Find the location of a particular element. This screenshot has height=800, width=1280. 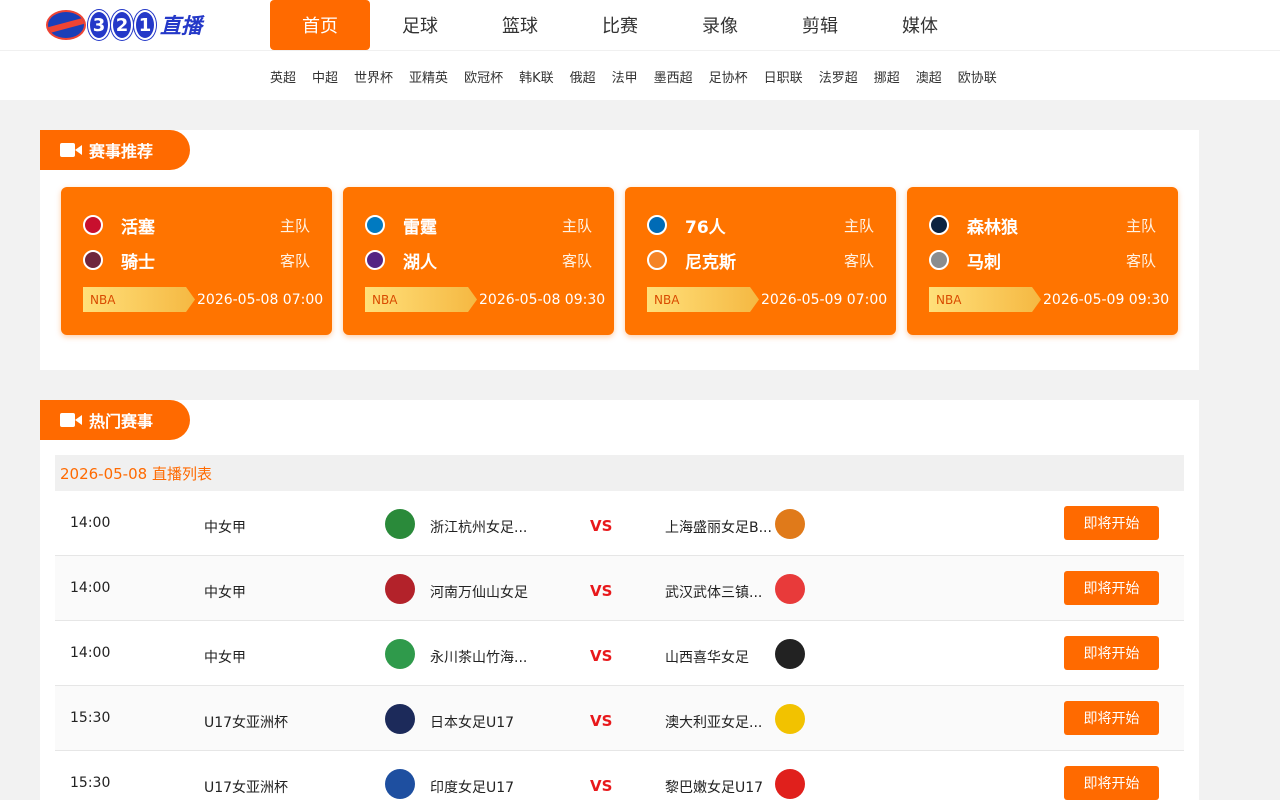

main-nav-item-media: 媒体 is located at coordinates (920, 25).